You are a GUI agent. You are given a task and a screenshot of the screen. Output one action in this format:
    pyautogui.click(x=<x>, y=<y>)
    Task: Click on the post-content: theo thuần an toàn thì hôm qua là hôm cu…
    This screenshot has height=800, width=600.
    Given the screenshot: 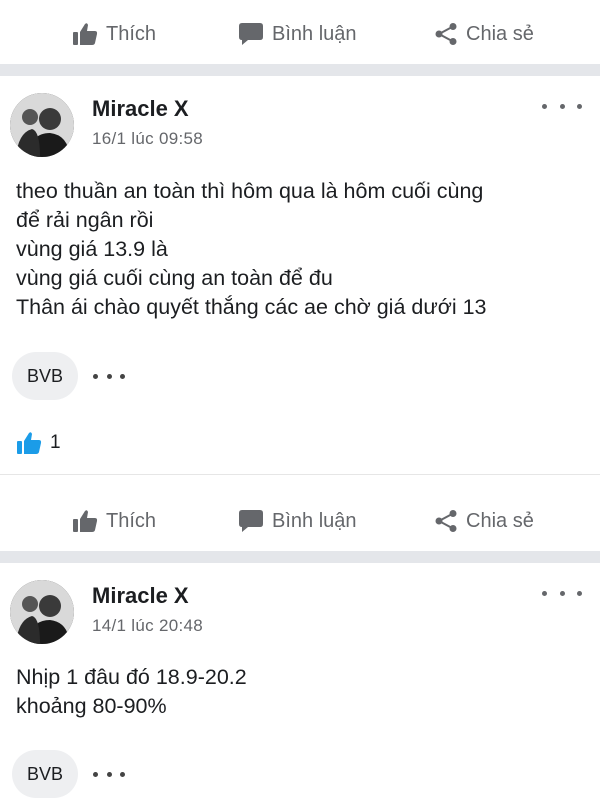 What is the action you would take?
    pyautogui.click(x=251, y=249)
    